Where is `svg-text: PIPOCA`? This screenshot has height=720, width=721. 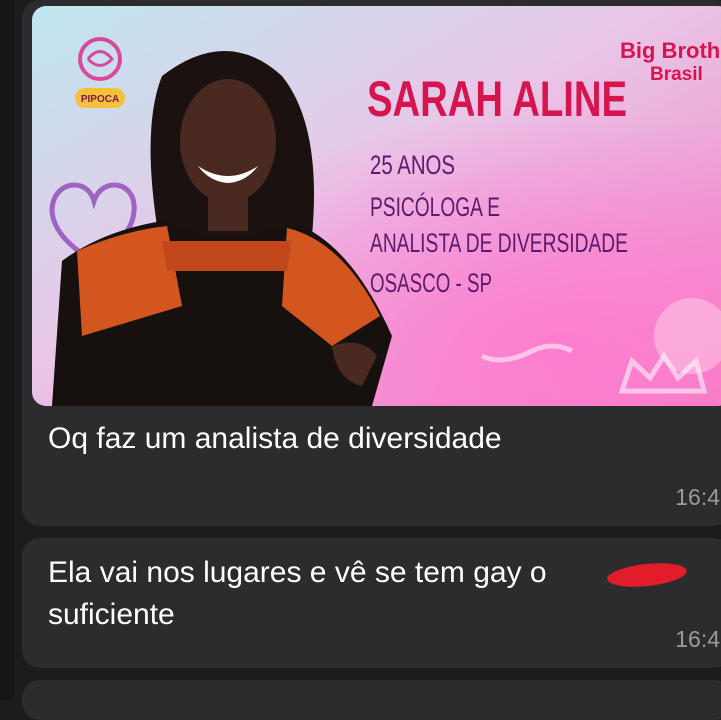
svg-text: PIPOCA is located at coordinates (100, 99).